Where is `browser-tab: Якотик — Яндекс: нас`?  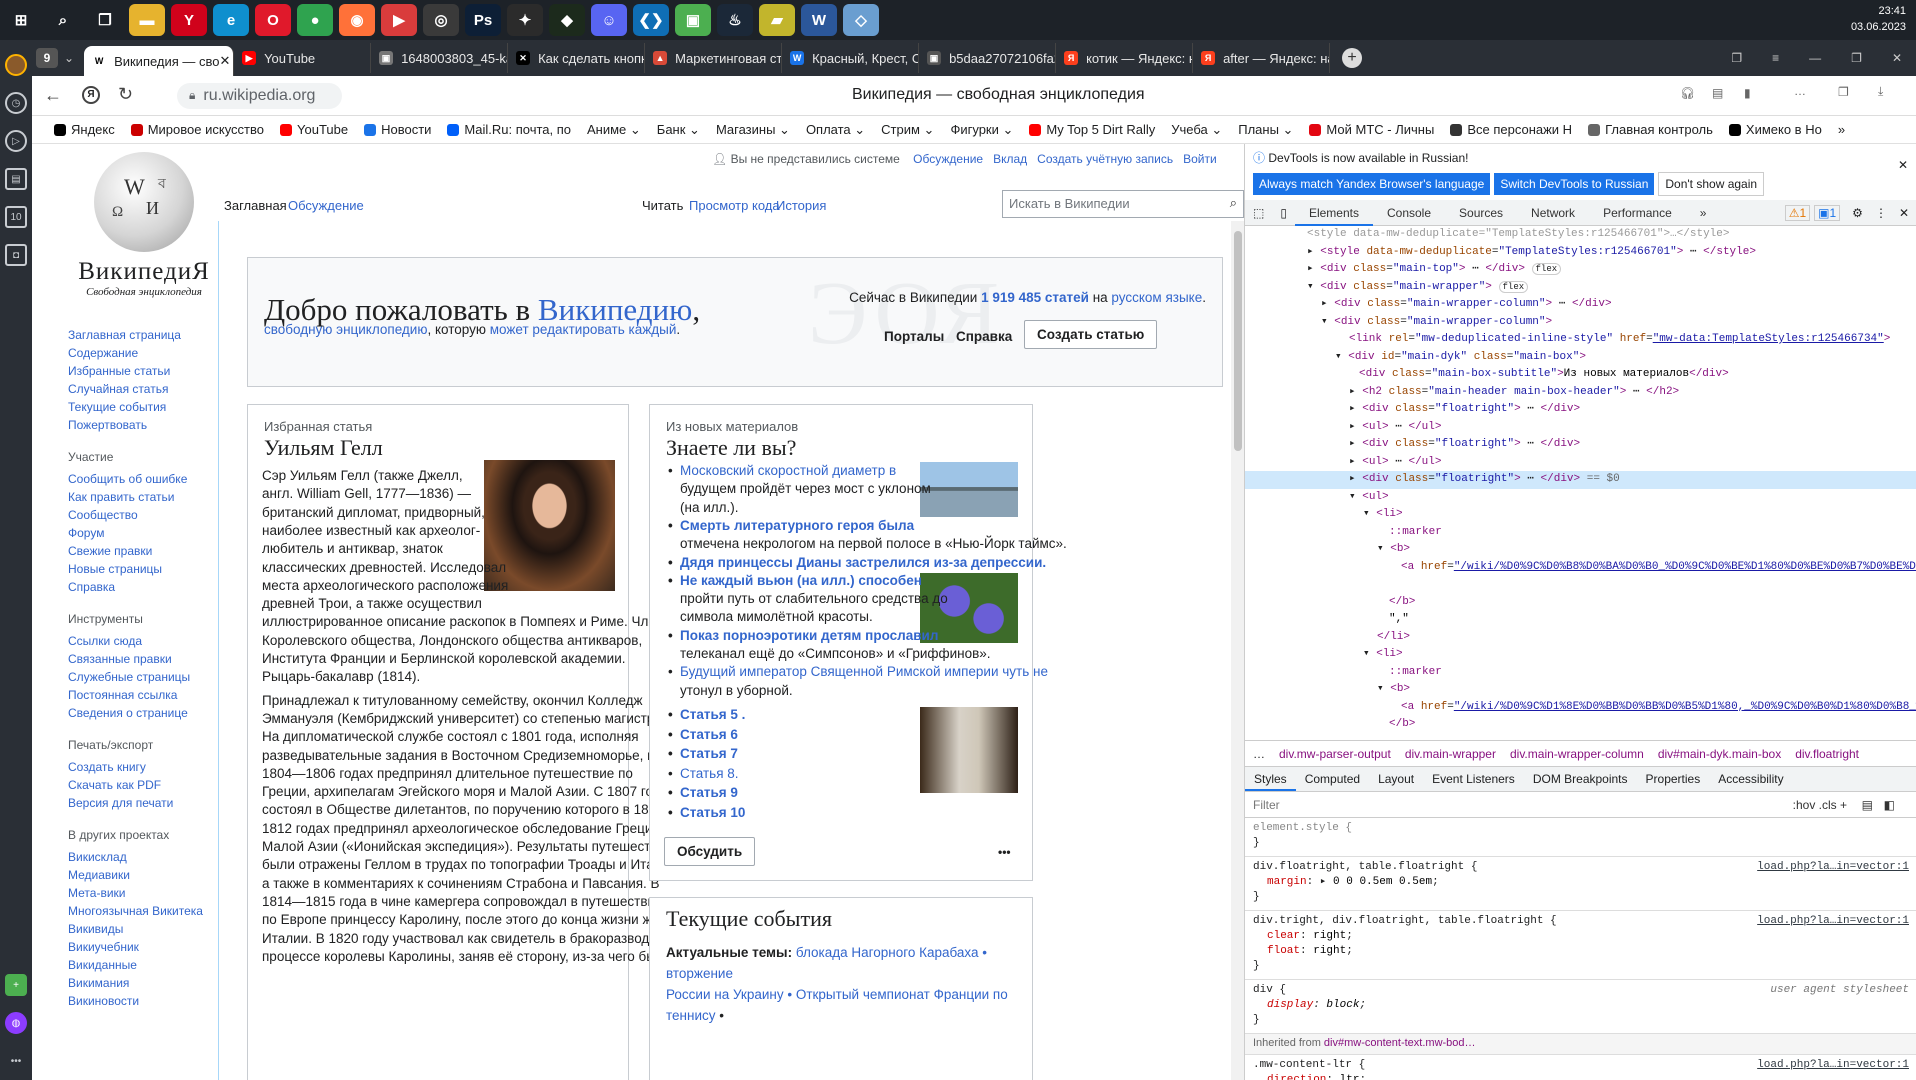
browser-tab: Якотик — Яндекс: нас is located at coordinates (1125, 58).